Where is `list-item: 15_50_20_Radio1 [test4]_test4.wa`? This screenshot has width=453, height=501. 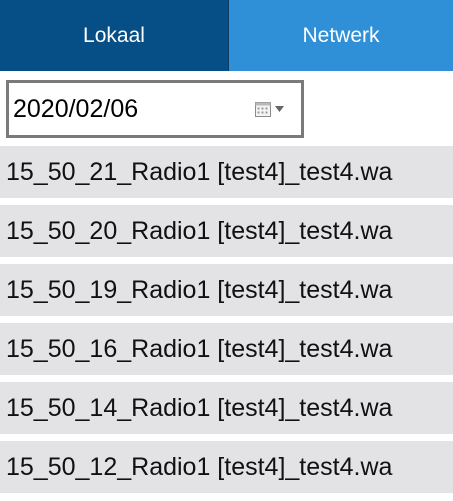 list-item: 15_50_20_Radio1 [test4]_test4.wa is located at coordinates (226, 231).